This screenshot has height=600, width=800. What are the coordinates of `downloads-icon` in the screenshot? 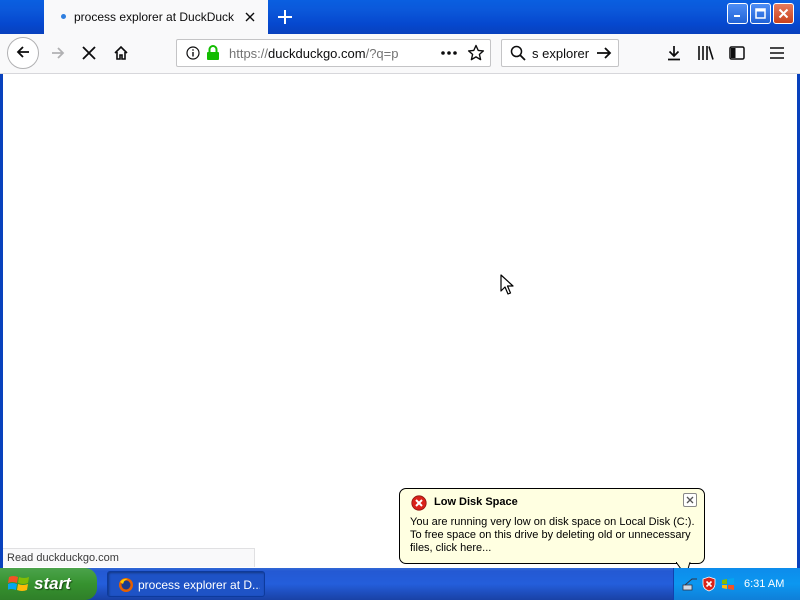 It's located at (674, 54).